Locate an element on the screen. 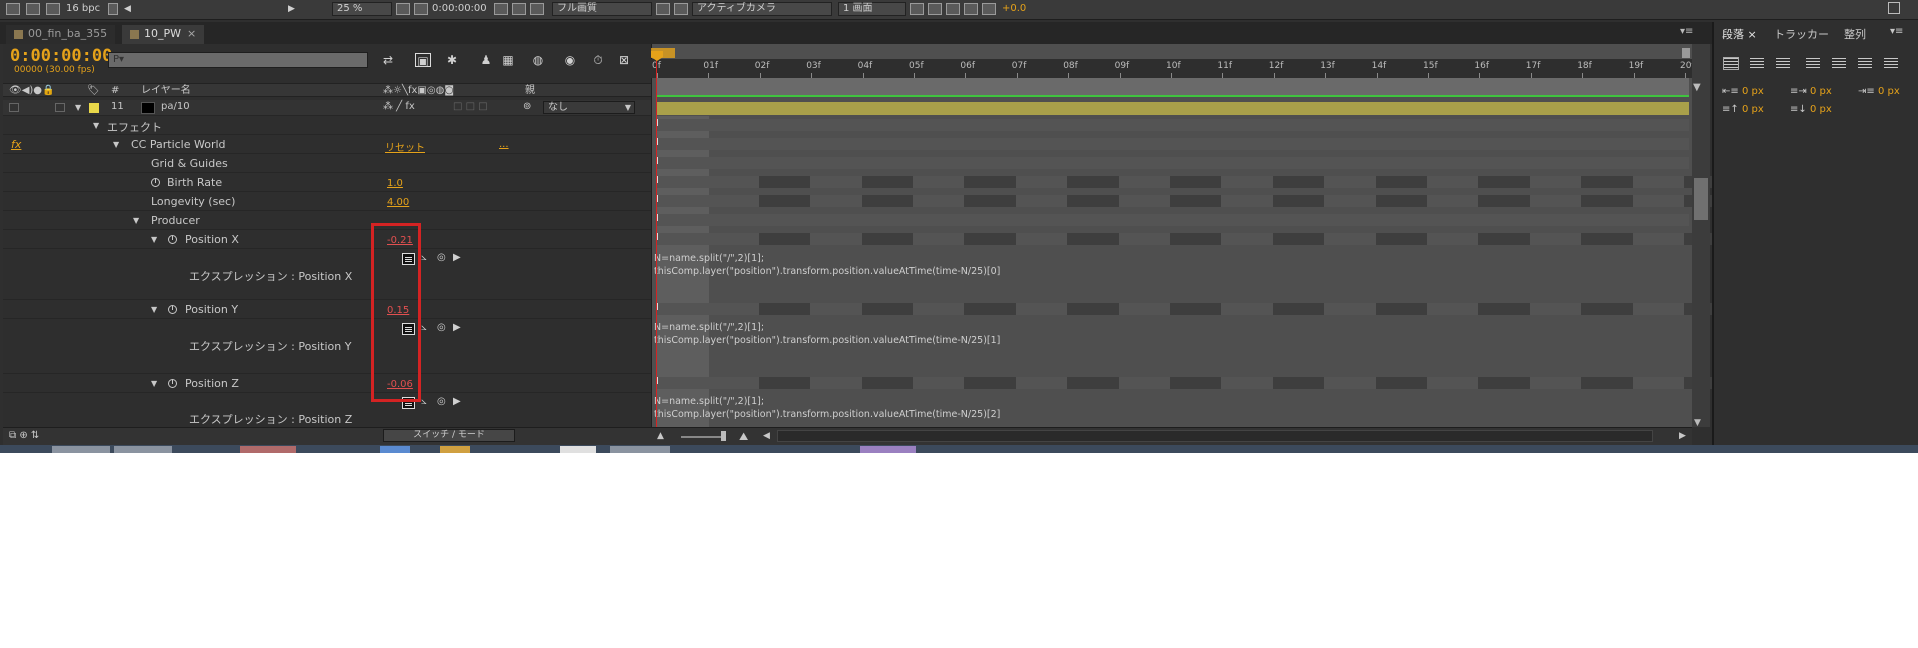  switch-boxes: □ □ □ is located at coordinates (470, 106).